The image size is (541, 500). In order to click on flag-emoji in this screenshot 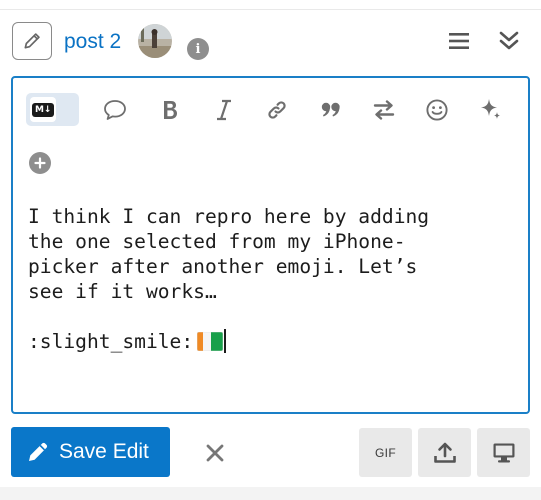, I will do `click(210, 341)`.